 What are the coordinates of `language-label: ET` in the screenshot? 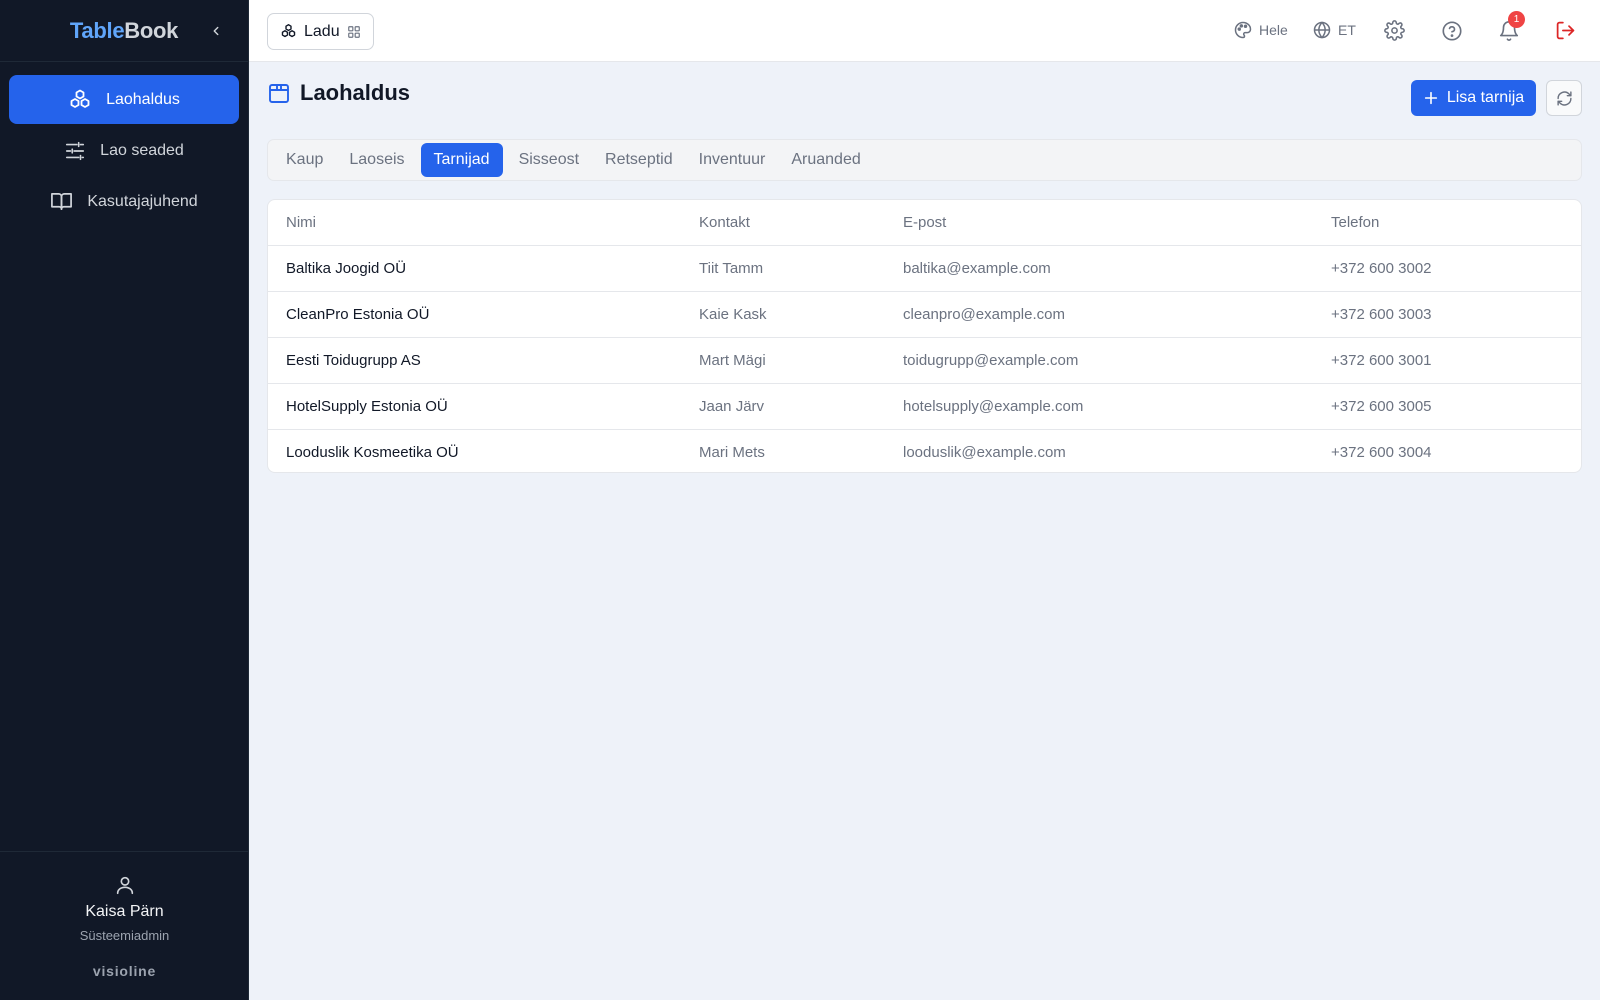 It's located at (1347, 30).